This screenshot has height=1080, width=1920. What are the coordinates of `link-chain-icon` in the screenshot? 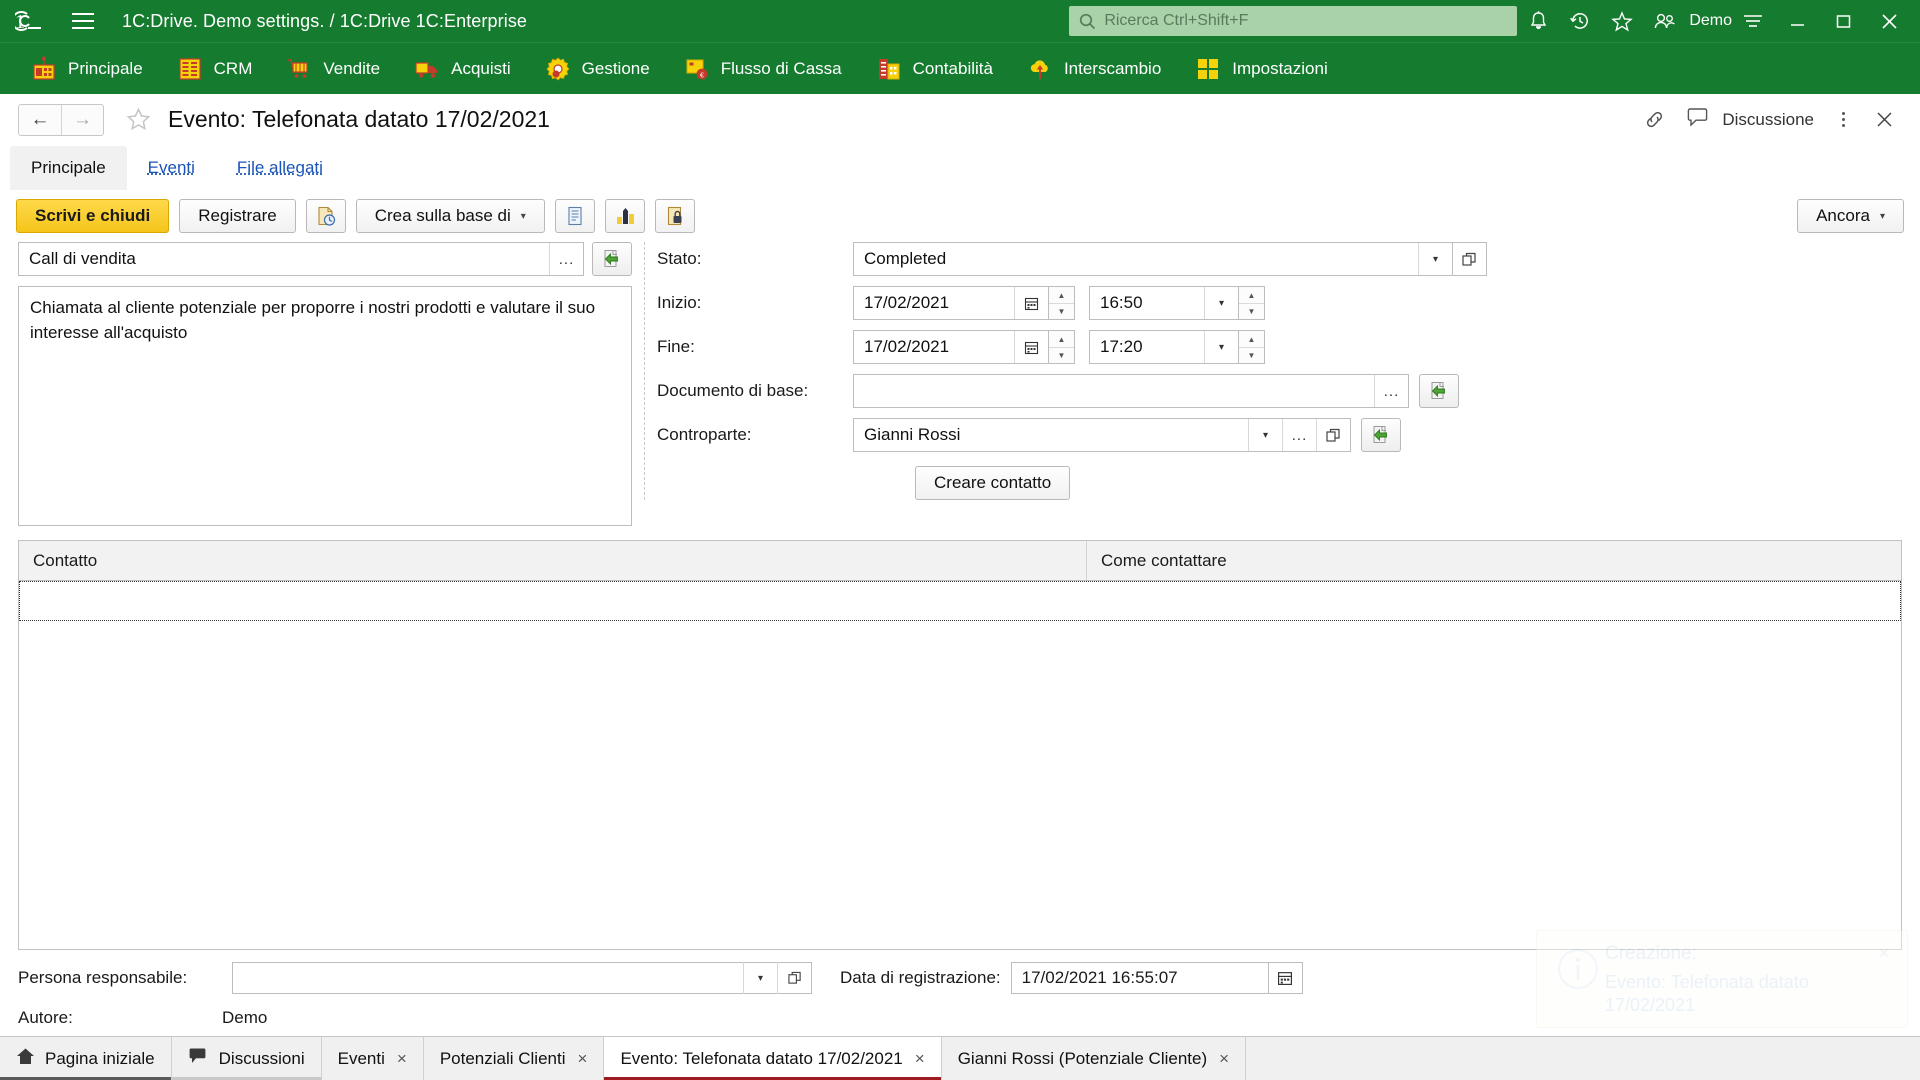 It's located at (1654, 120).